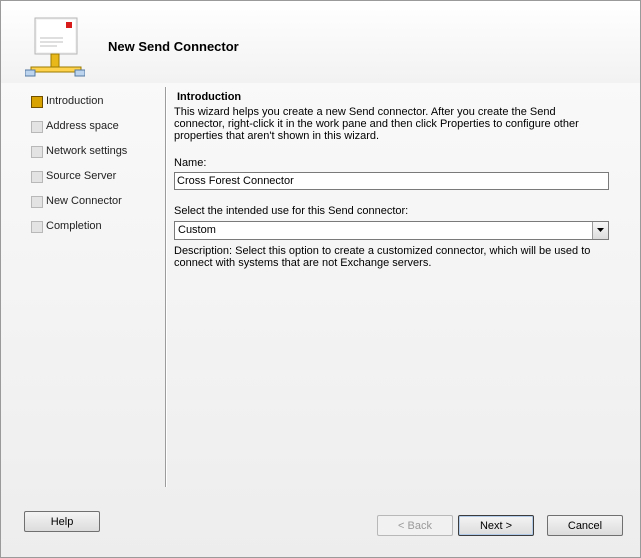 This screenshot has width=641, height=558. I want to click on wizard-title: New Send Connector, so click(173, 46).